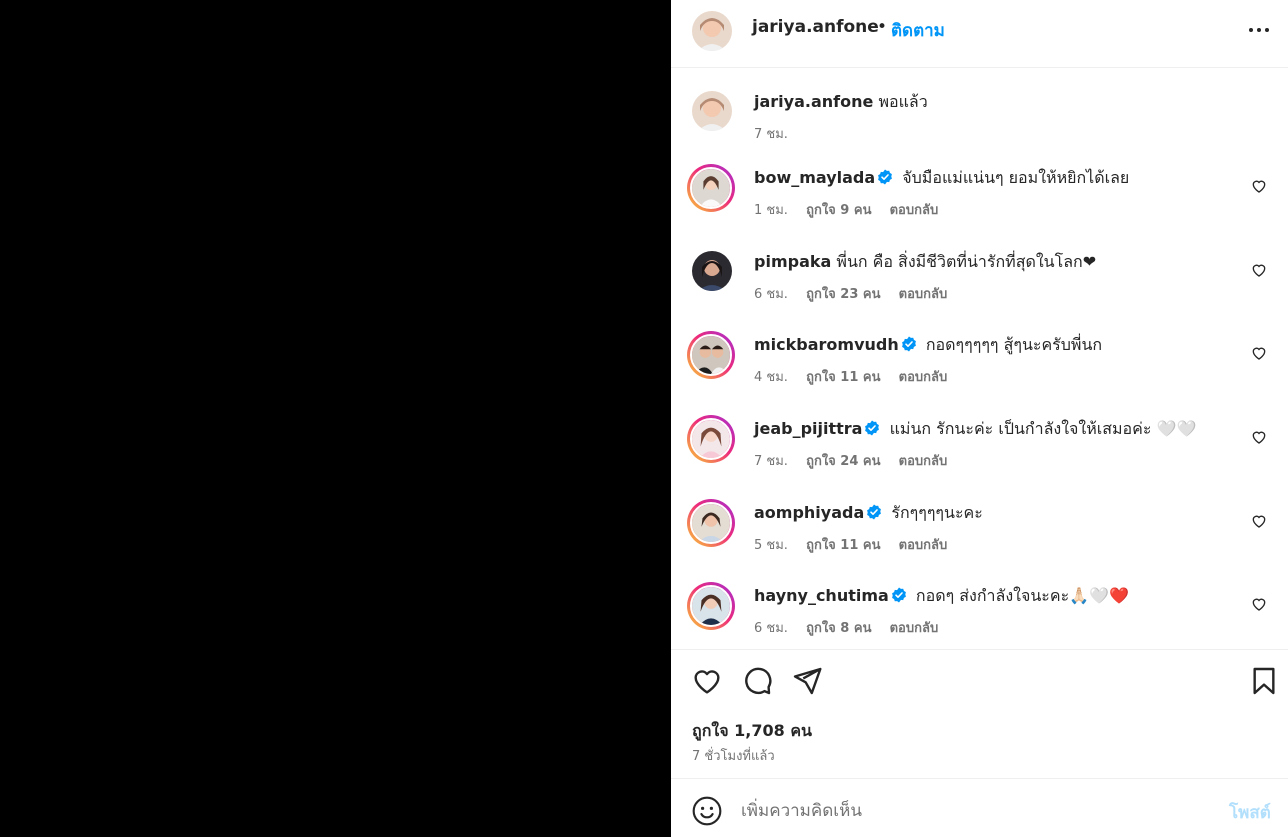 The image size is (1288, 837). I want to click on post-header: jariya.anfone • ติดตาม, so click(979, 34).